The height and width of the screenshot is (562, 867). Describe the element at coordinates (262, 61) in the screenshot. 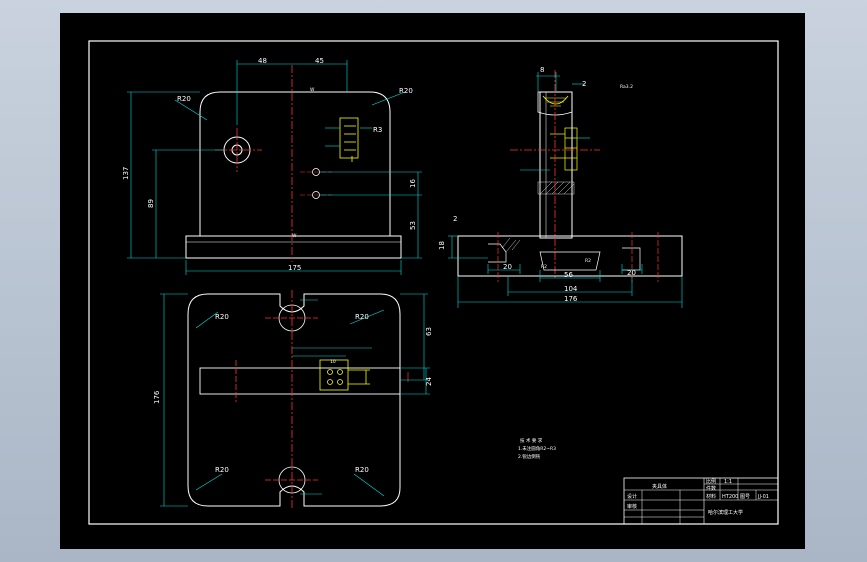

I see `front-dim-48: 48` at that location.